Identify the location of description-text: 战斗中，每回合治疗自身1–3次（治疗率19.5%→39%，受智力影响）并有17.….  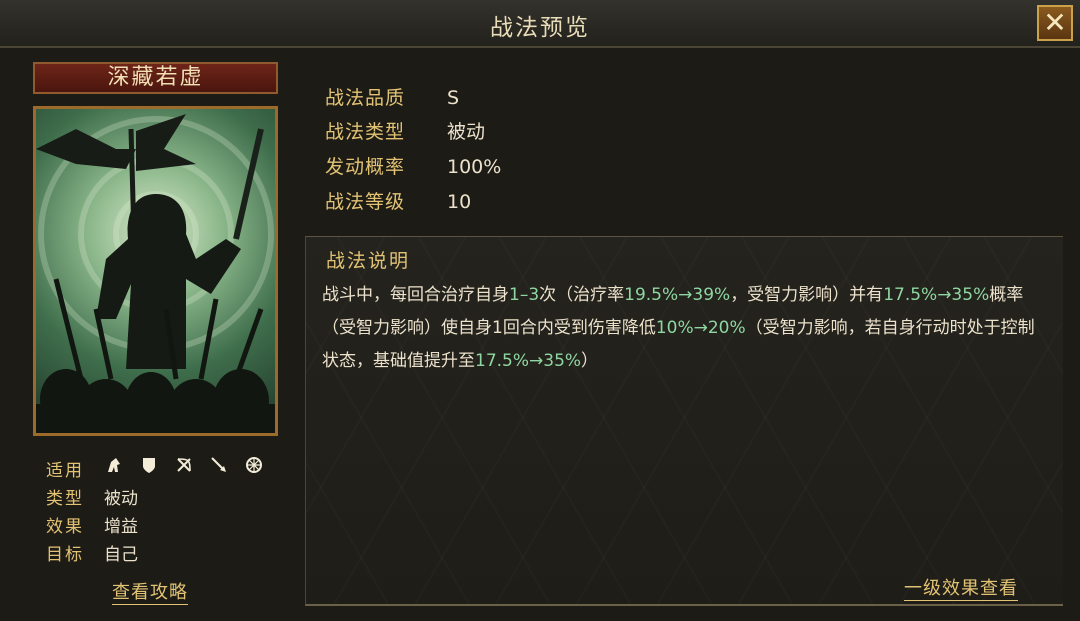
(686, 328).